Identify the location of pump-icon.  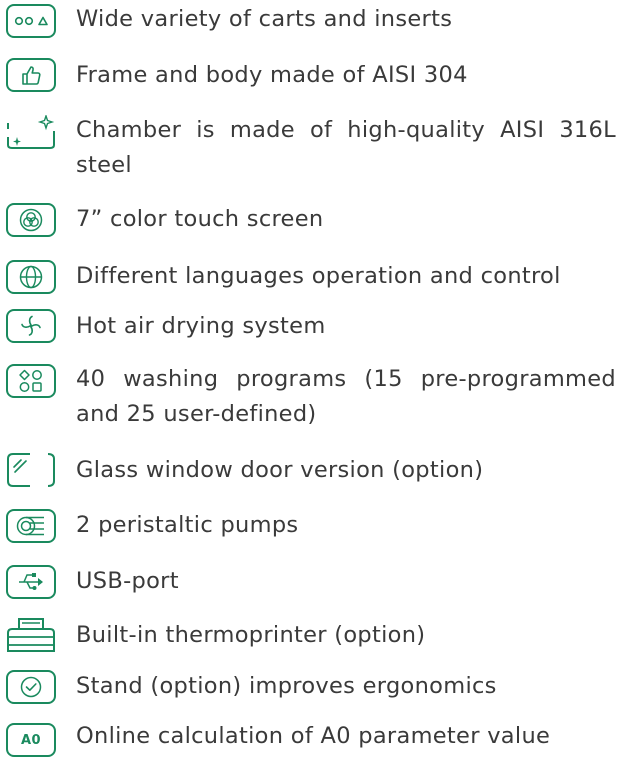
(31, 526).